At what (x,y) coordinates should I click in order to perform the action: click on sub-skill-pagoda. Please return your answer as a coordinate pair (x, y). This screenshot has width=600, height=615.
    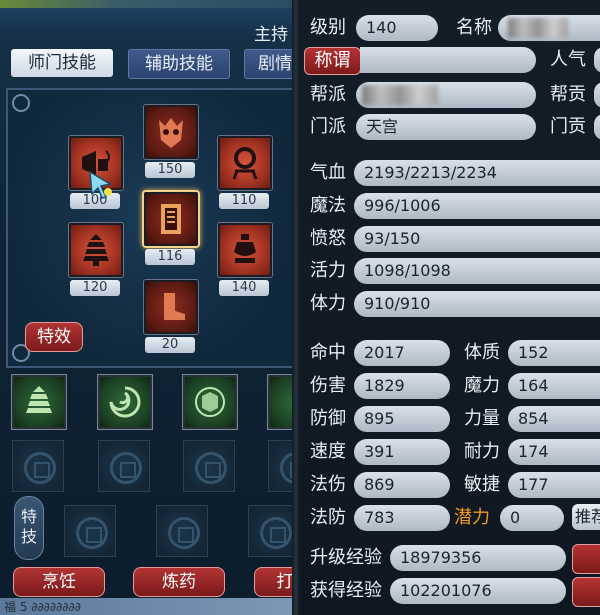
    Looking at the image, I should click on (39, 402).